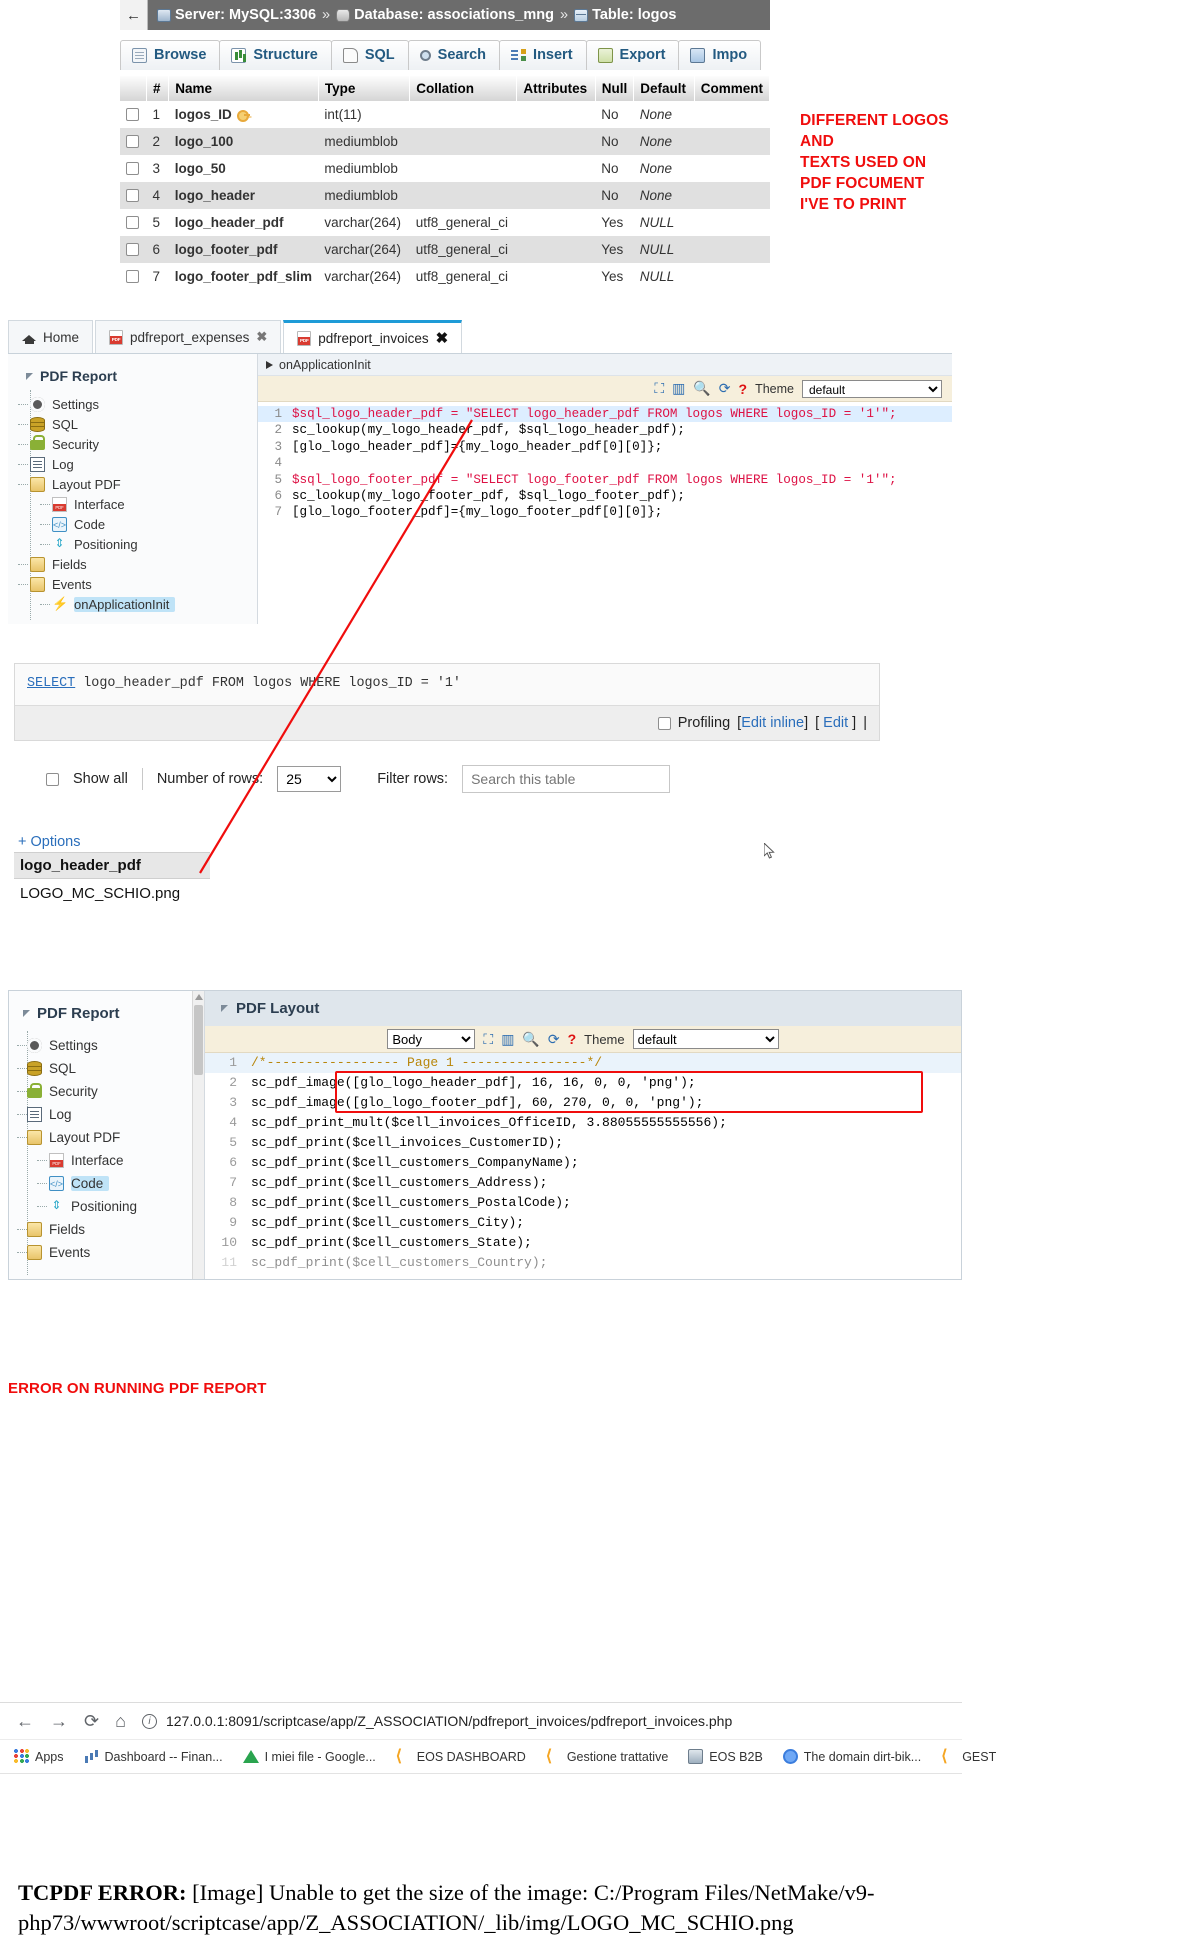 This screenshot has height=1956, width=1200. What do you see at coordinates (632, 55) in the screenshot?
I see `tab-export: Export` at bounding box center [632, 55].